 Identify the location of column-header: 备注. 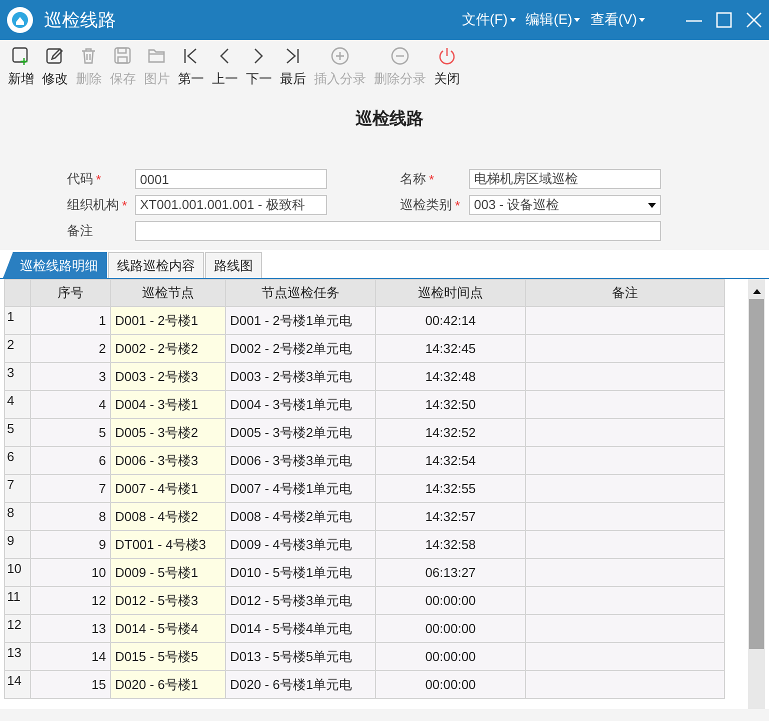
(625, 293).